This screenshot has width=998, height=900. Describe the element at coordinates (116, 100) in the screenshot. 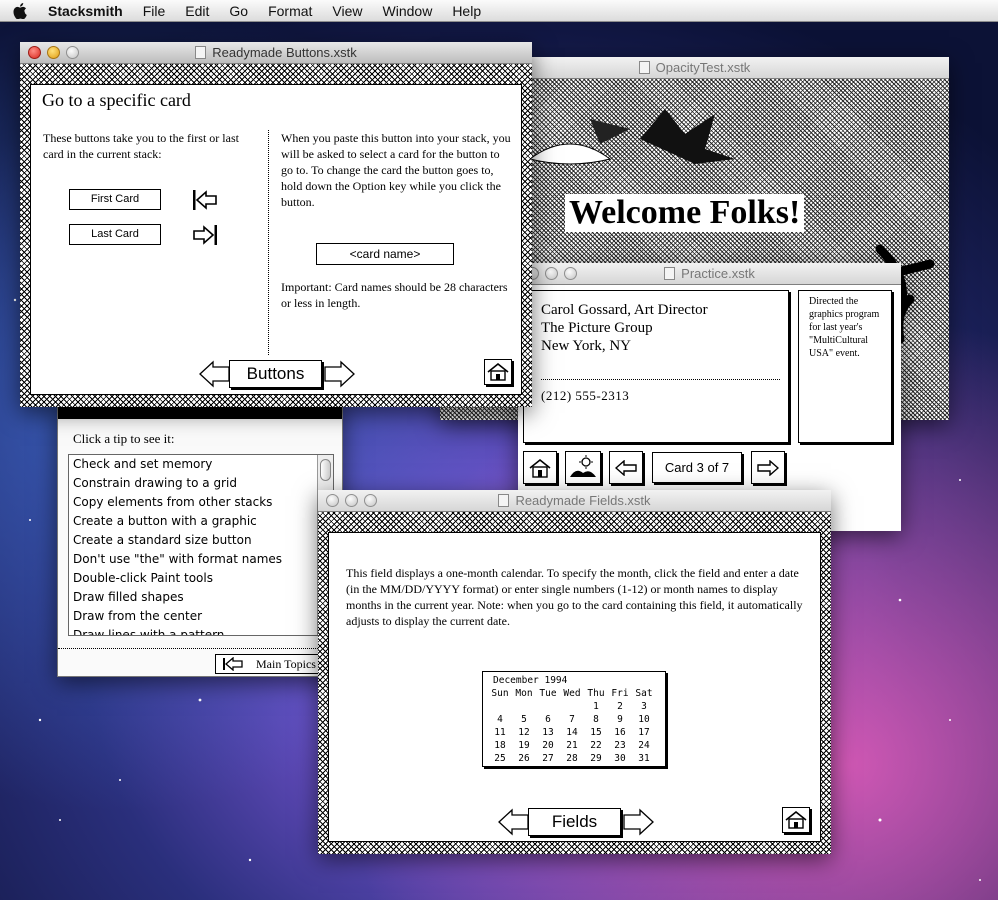

I see `buttons-heading: Go to a specific card` at that location.